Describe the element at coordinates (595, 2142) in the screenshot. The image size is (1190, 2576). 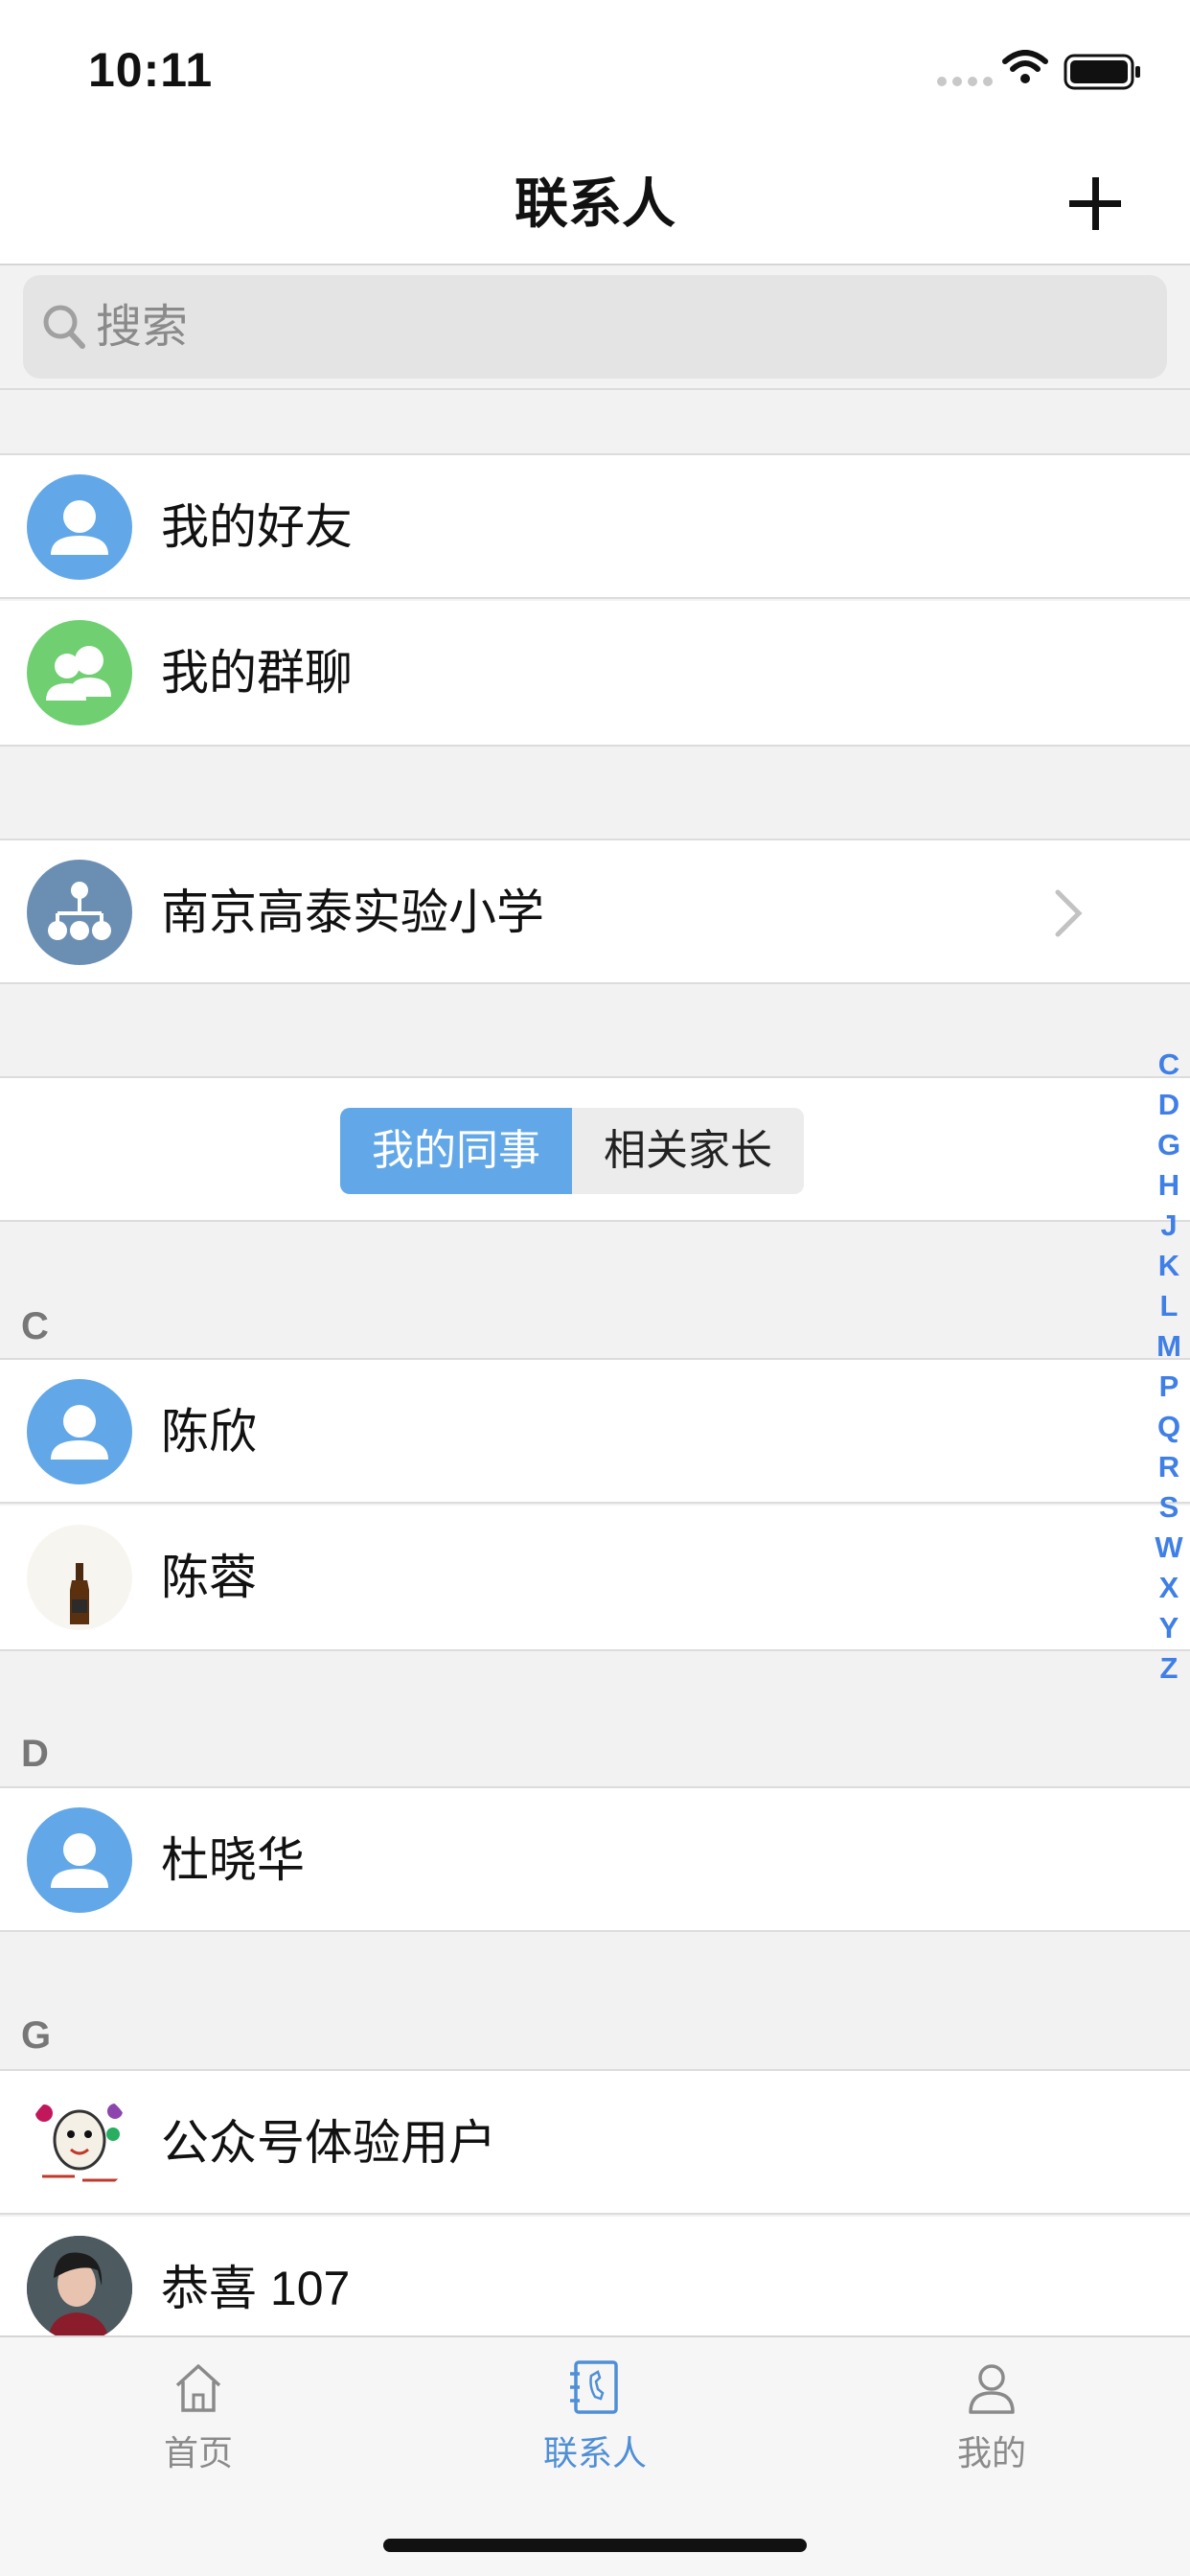
I see `contact-row: 公众号体验用户` at that location.